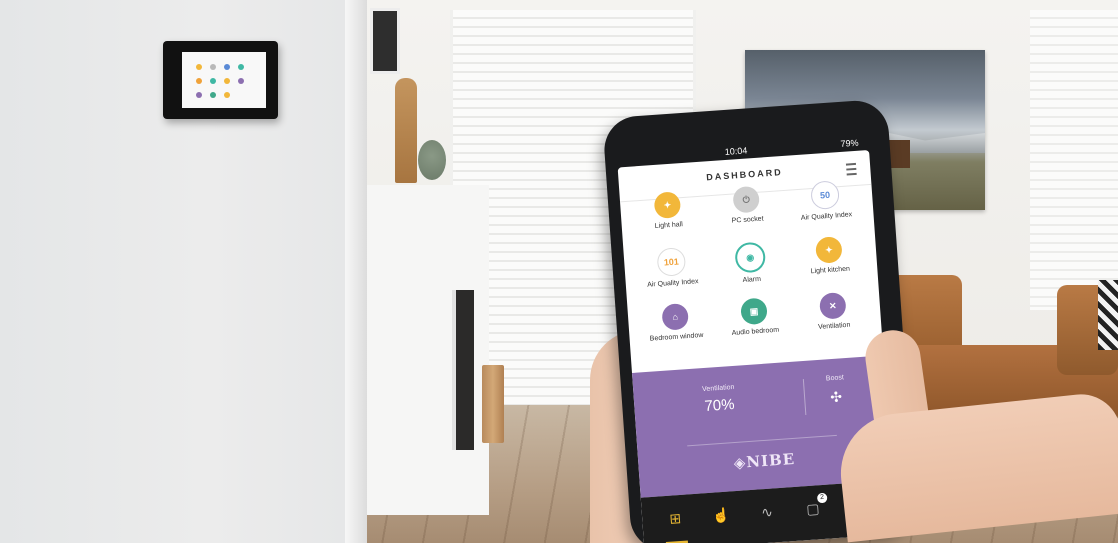  What do you see at coordinates (849, 143) in the screenshot?
I see `status-battery: 79%` at bounding box center [849, 143].